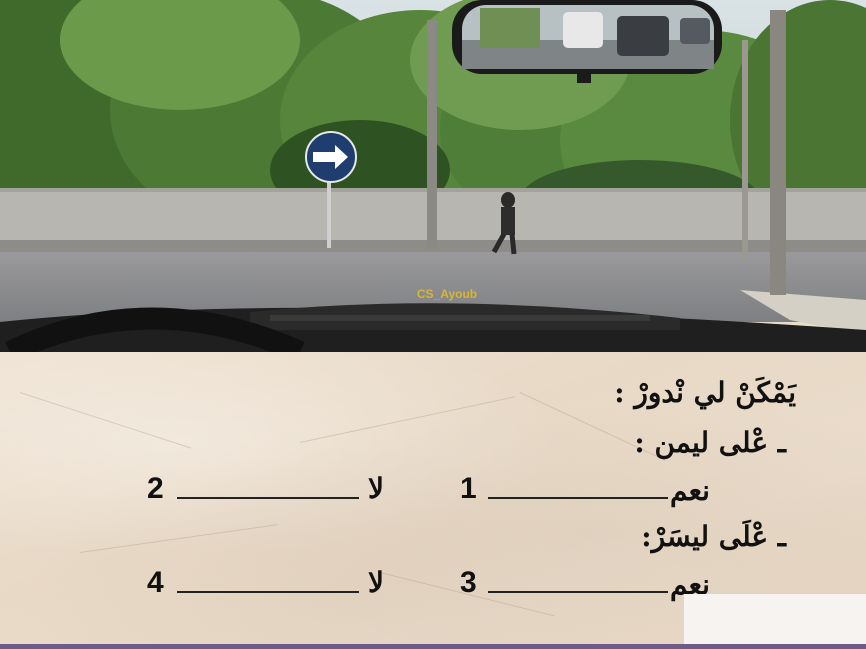 The width and height of the screenshot is (866, 649). I want to click on right-turn-yes-label: نعم, so click(690, 490).